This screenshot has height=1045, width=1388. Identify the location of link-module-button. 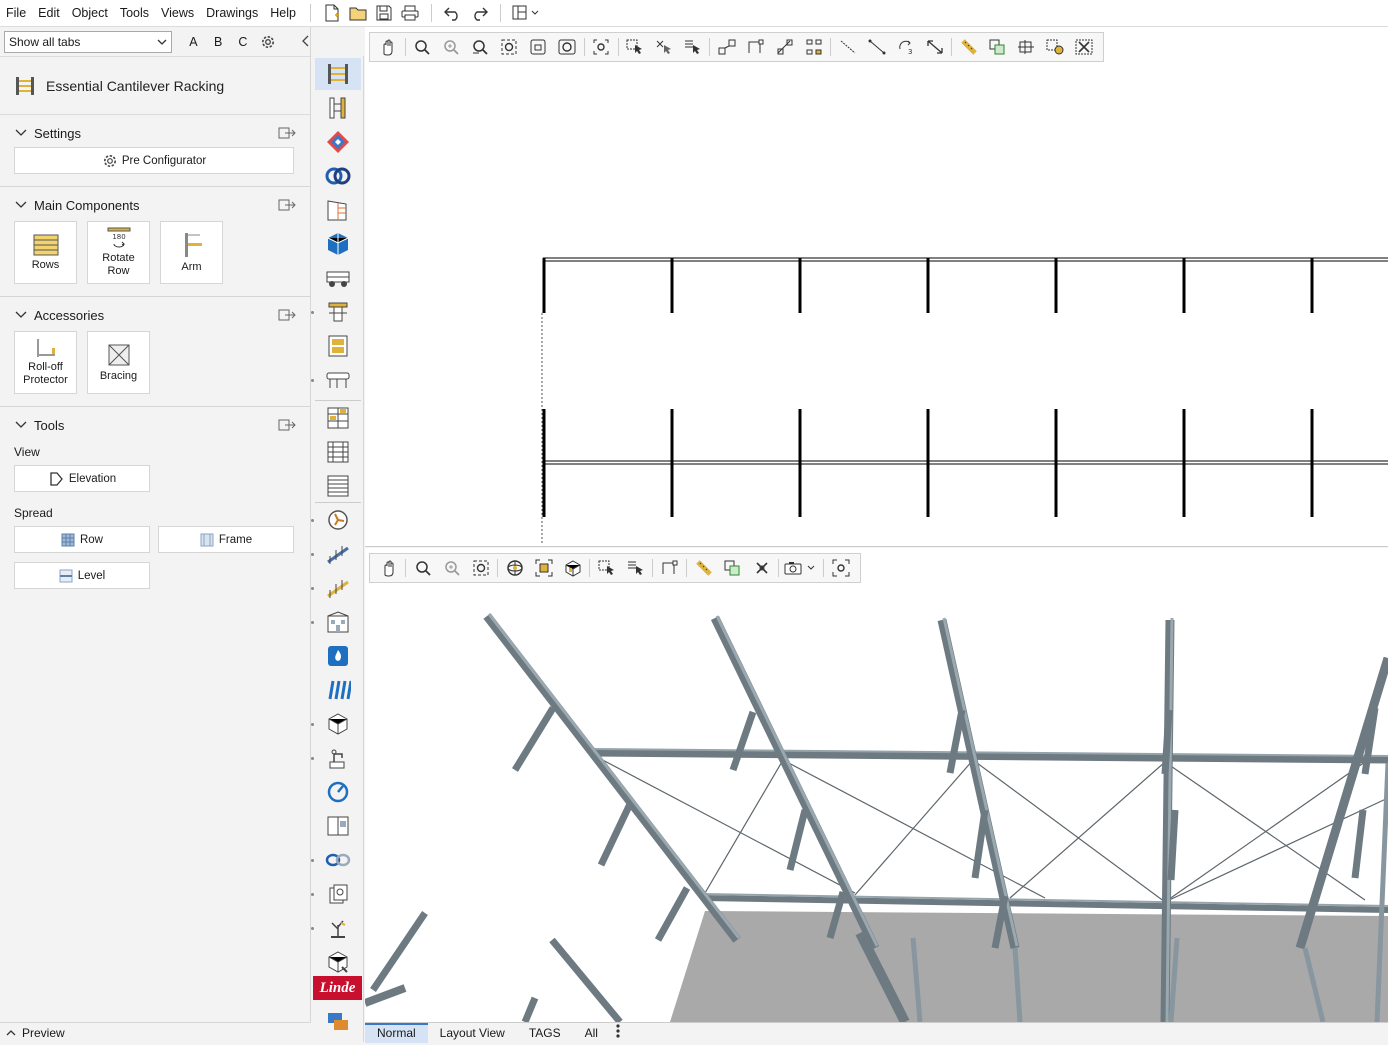
(338, 860).